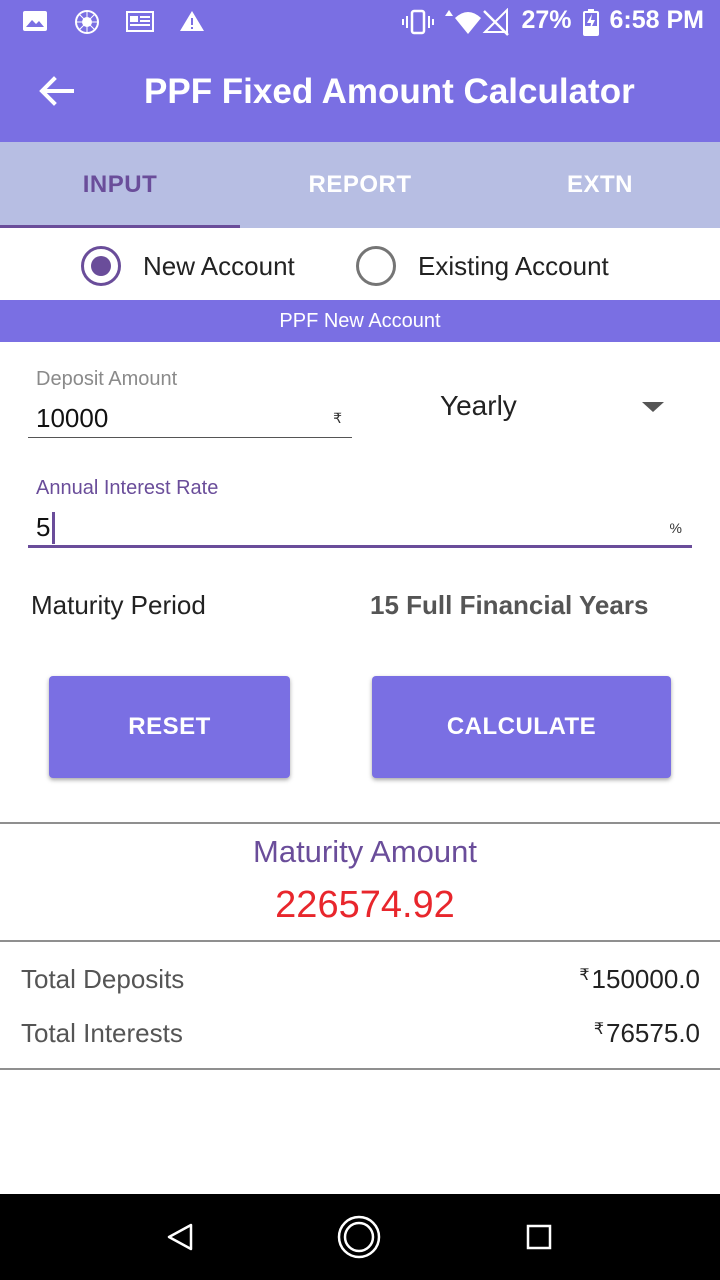  I want to click on total-deposits-amount: 150000.0, so click(645, 979).